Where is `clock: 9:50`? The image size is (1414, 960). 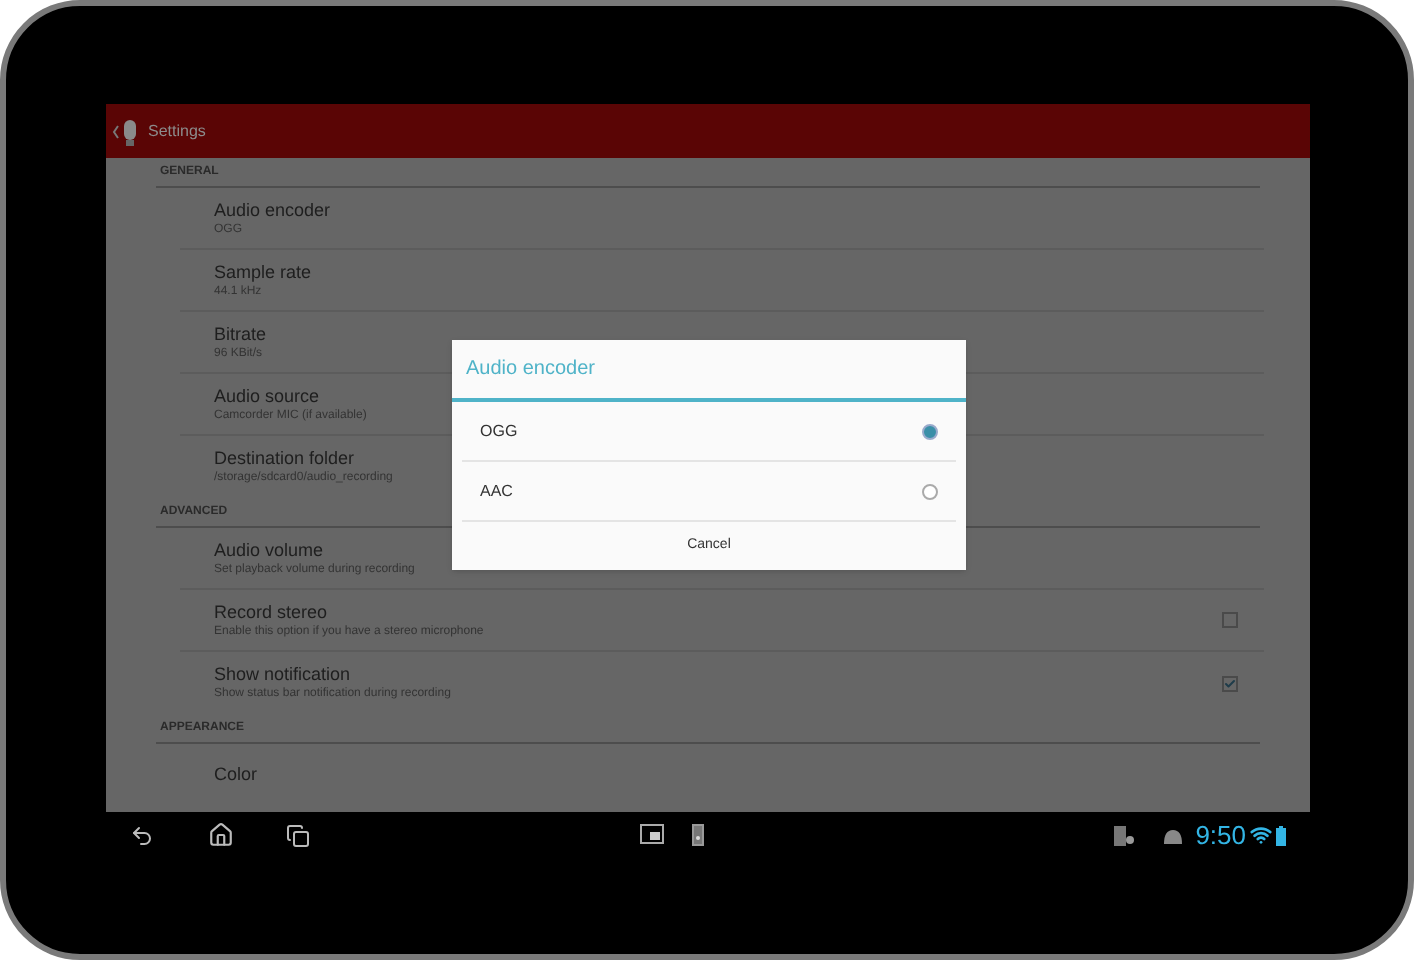
clock: 9:50 is located at coordinates (1220, 835).